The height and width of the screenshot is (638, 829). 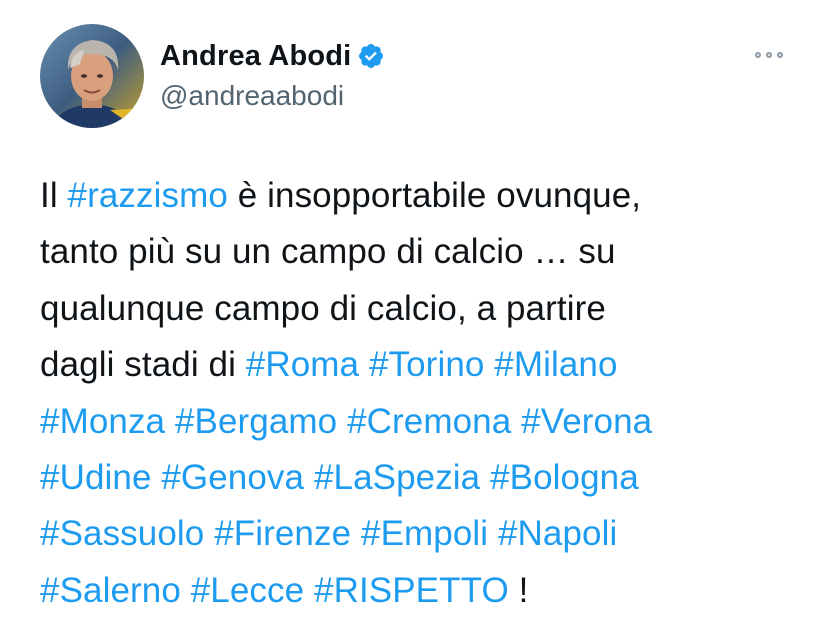 I want to click on hashtag-link: #Empoli, so click(x=424, y=533).